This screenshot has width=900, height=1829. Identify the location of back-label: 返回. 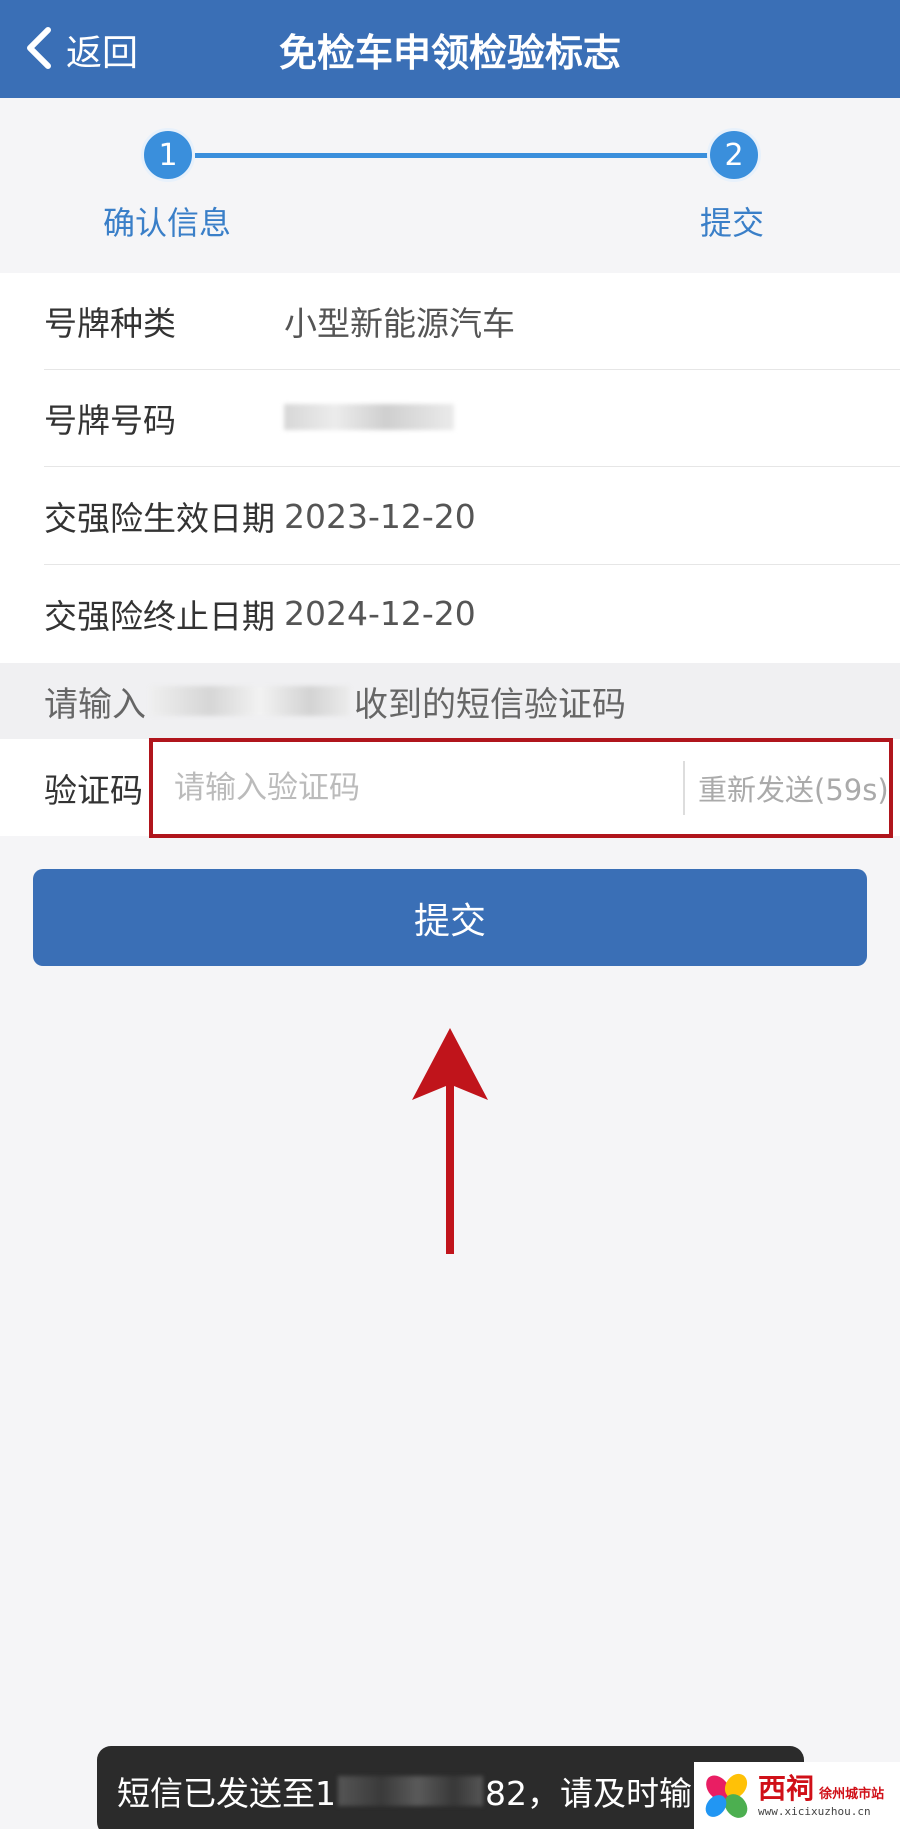
(102, 53).